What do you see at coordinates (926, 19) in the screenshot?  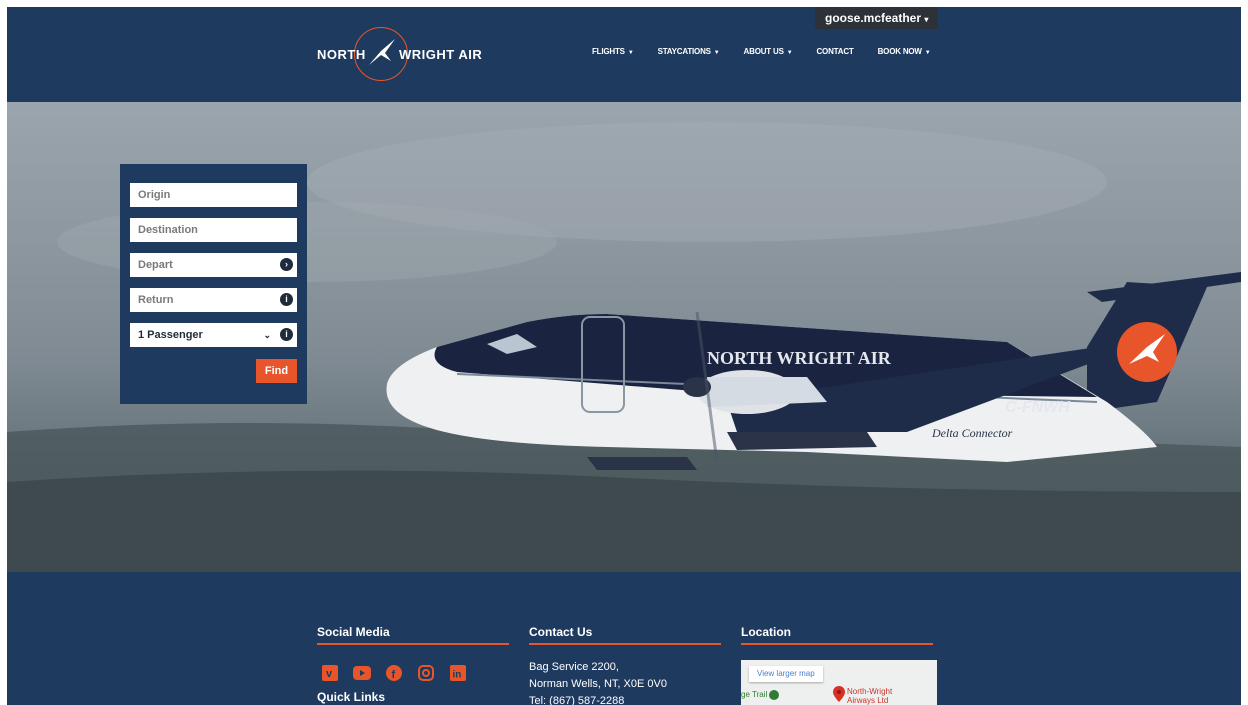 I see `chevron-down-icon: ▾` at bounding box center [926, 19].